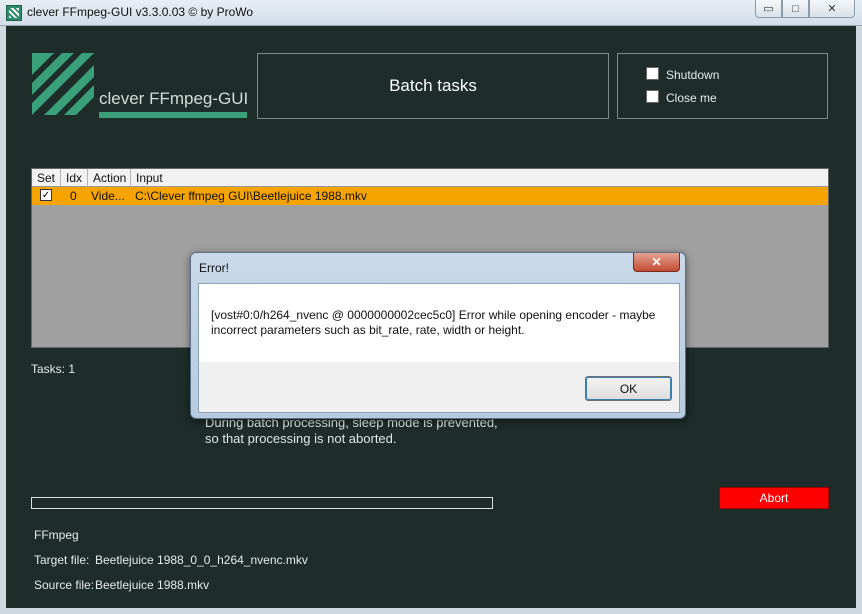 This screenshot has width=862, height=614. What do you see at coordinates (56, 535) in the screenshot?
I see `ffmpeg-label: FFmpeg` at bounding box center [56, 535].